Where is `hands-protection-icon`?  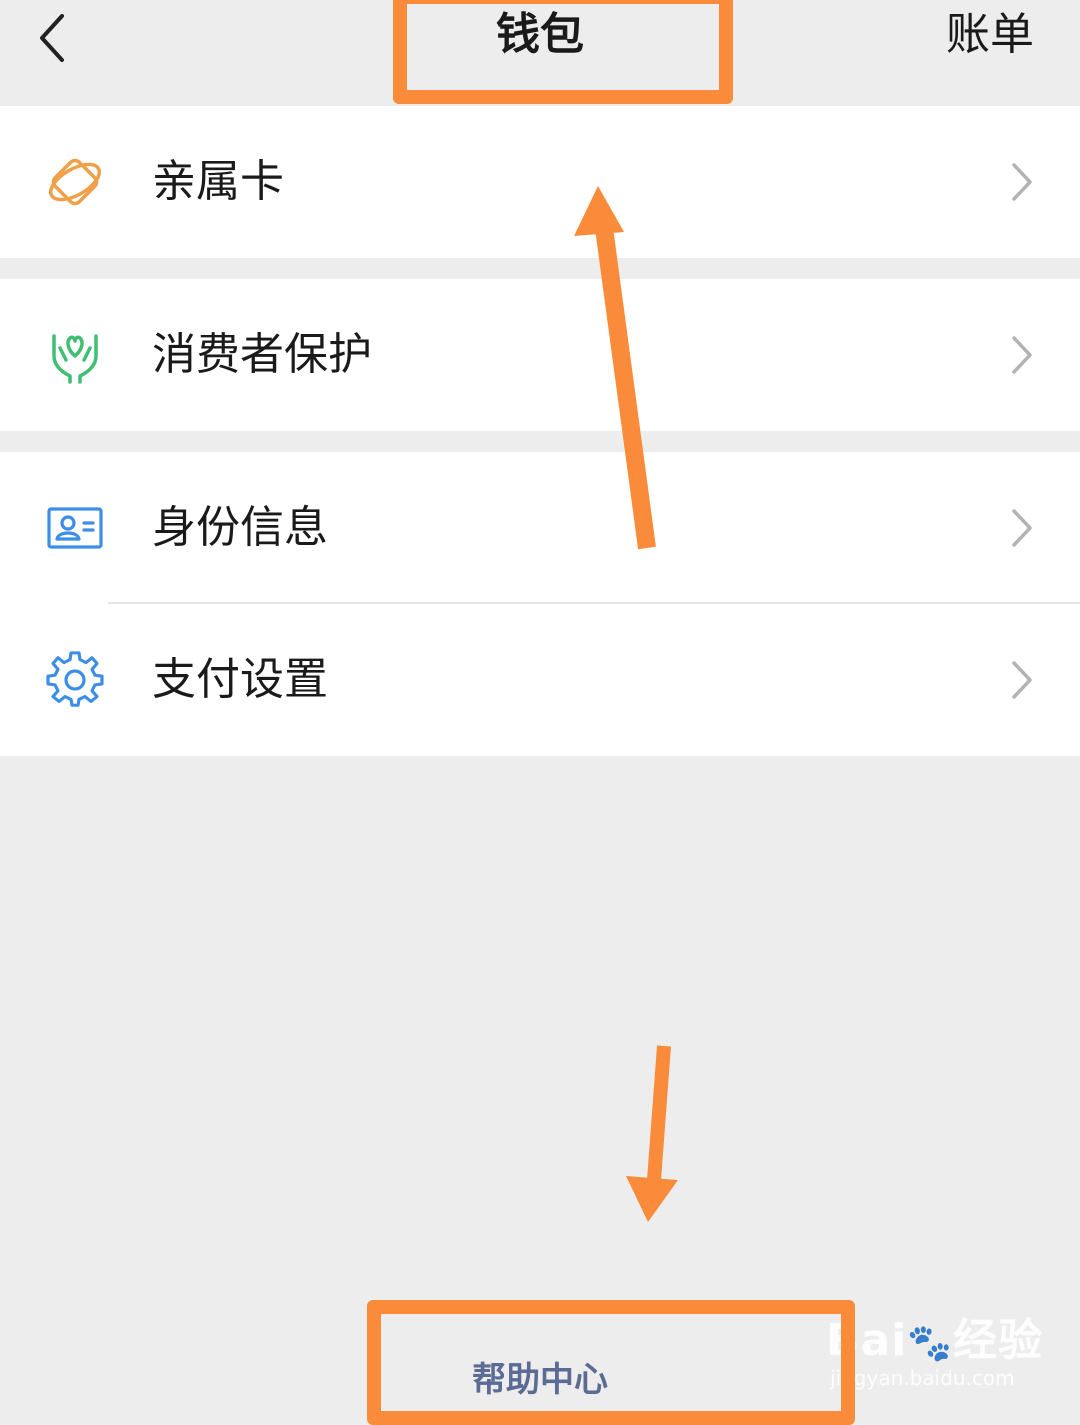
hands-protection-icon is located at coordinates (75, 359).